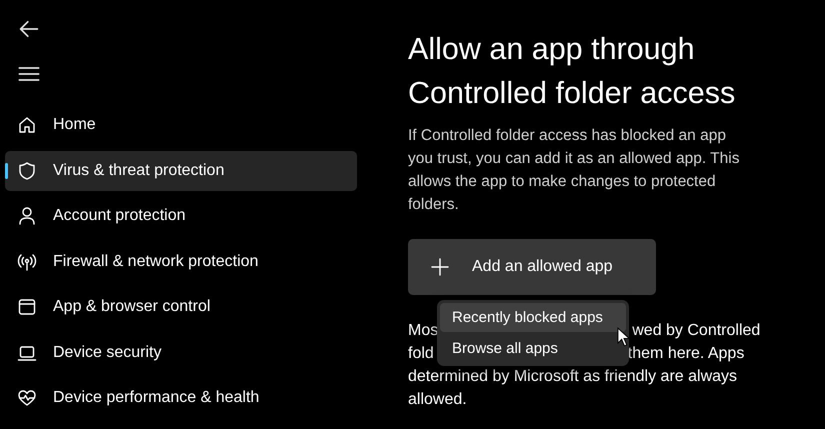 This screenshot has width=825, height=429. What do you see at coordinates (27, 398) in the screenshot?
I see `heart-pulse-icon` at bounding box center [27, 398].